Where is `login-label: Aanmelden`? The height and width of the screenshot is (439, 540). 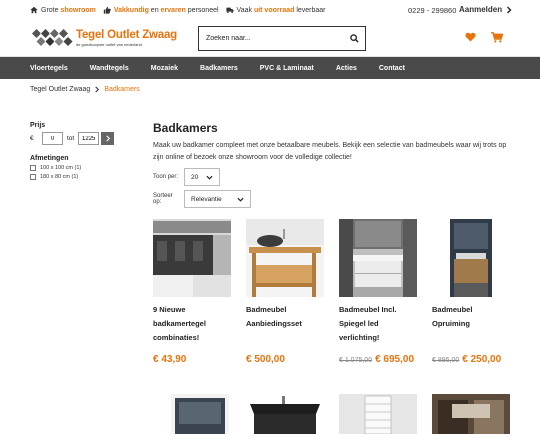
login-label: Aanmelden is located at coordinates (481, 9).